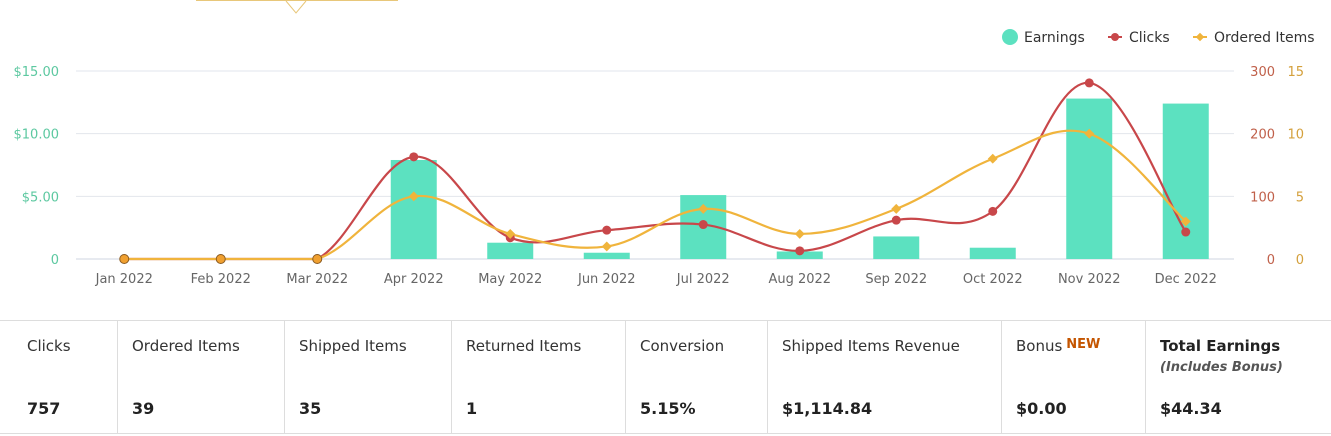  What do you see at coordinates (1300, 197) in the screenshot?
I see `right-axis-items-tick-label: 5` at bounding box center [1300, 197].